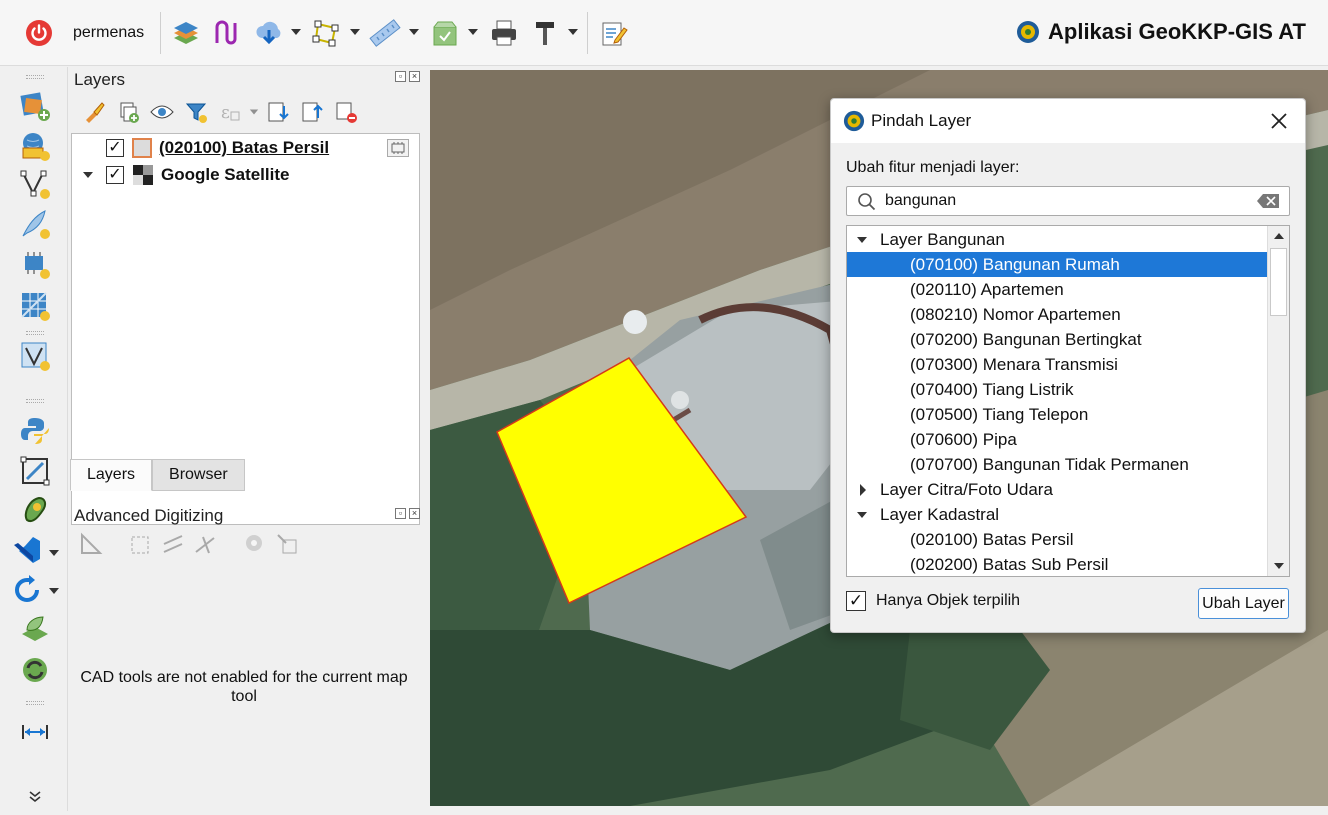 This screenshot has height=815, width=1328. Describe the element at coordinates (35, 630) in the screenshot. I see `plugin-icon` at that location.